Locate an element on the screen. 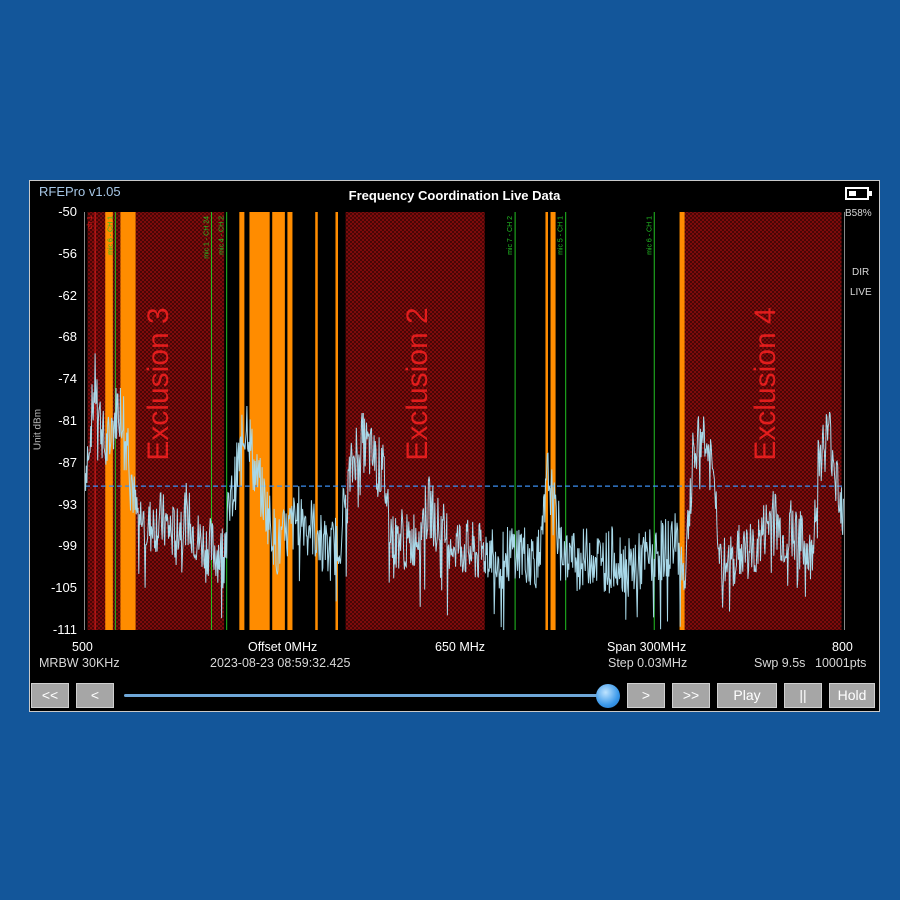 The image size is (900, 900). channel-marker-label: ch 1 is located at coordinates (90, 222).